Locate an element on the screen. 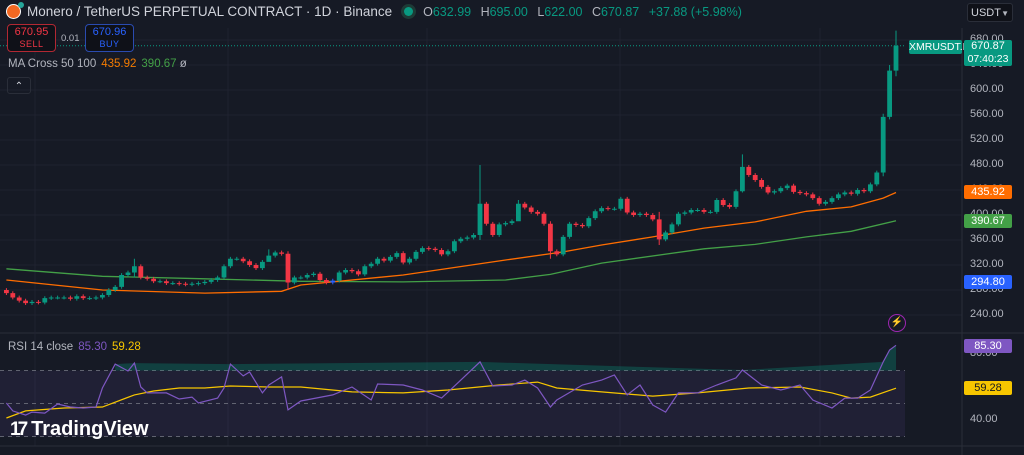 This screenshot has width=1024, height=455. sell-price: 670.95 is located at coordinates (31, 32).